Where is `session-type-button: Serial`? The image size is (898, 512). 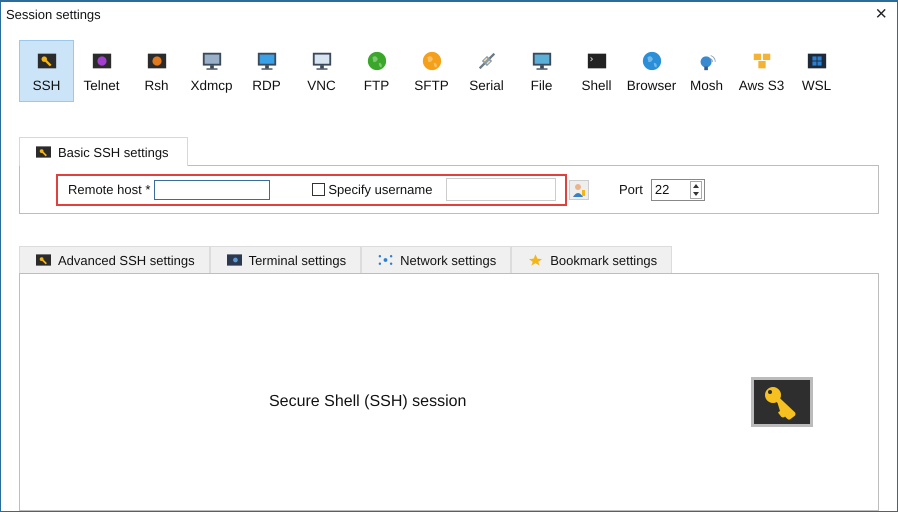 session-type-button: Serial is located at coordinates (486, 71).